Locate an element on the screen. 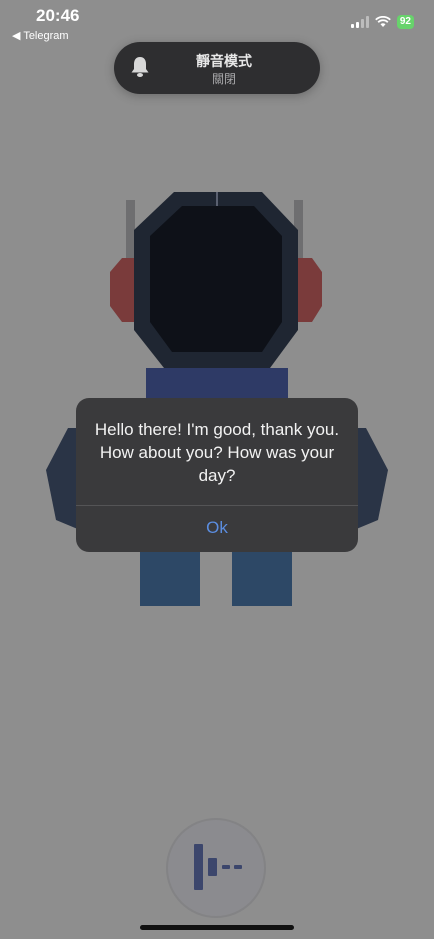 The image size is (434, 939). ok-button: Ok is located at coordinates (217, 529).